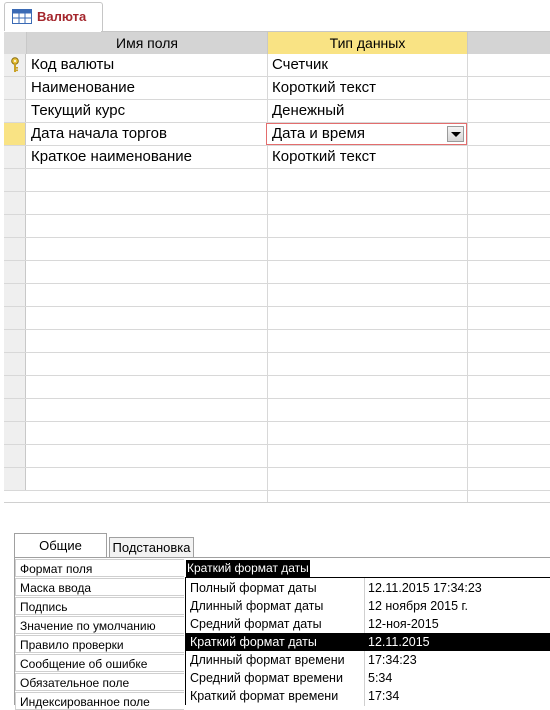 This screenshot has height=710, width=550. What do you see at coordinates (399, 642) in the screenshot?
I see `option-example: 12.11.2015` at bounding box center [399, 642].